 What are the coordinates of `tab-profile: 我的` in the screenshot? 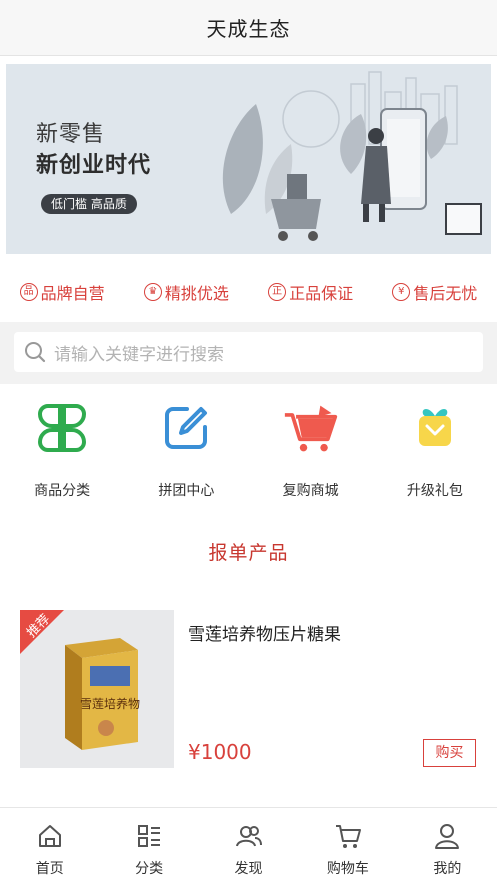 It's located at (447, 845).